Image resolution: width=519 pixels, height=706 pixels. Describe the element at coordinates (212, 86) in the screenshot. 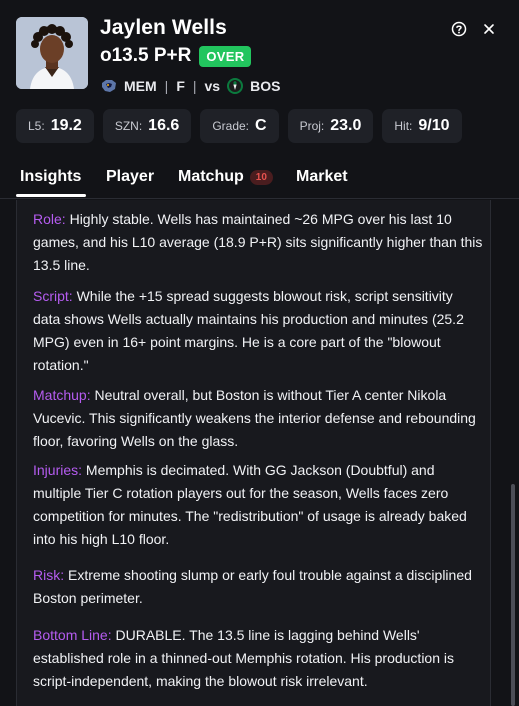

I see `vs-label: vs` at that location.